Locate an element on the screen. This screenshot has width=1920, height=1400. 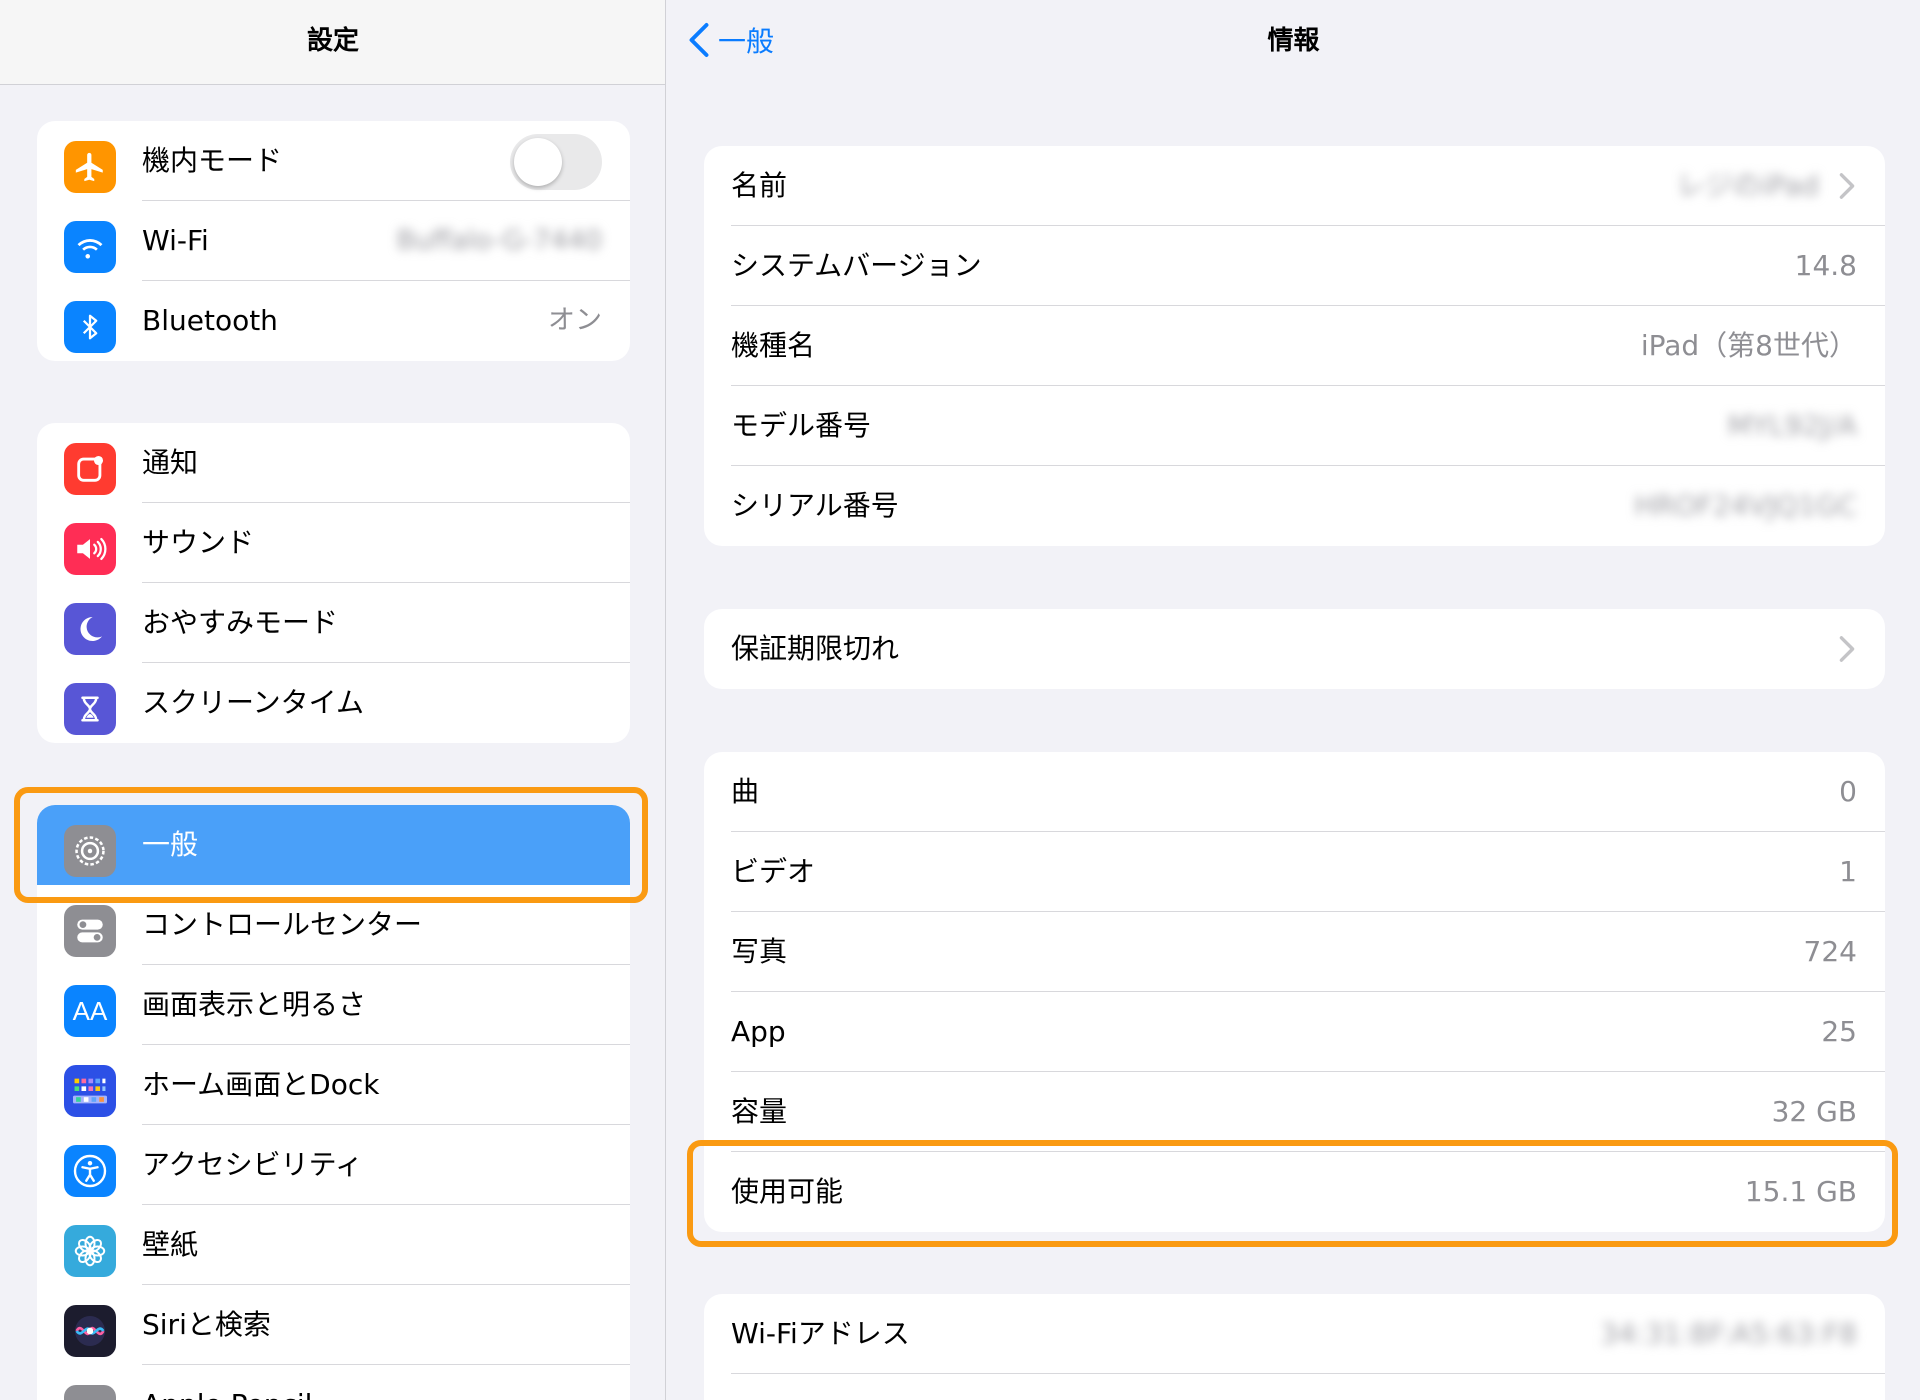
control-center-icon is located at coordinates (90, 931).